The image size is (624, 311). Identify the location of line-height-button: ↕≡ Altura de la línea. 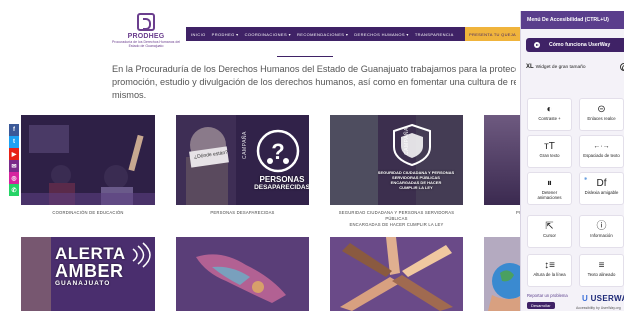
(549, 270).